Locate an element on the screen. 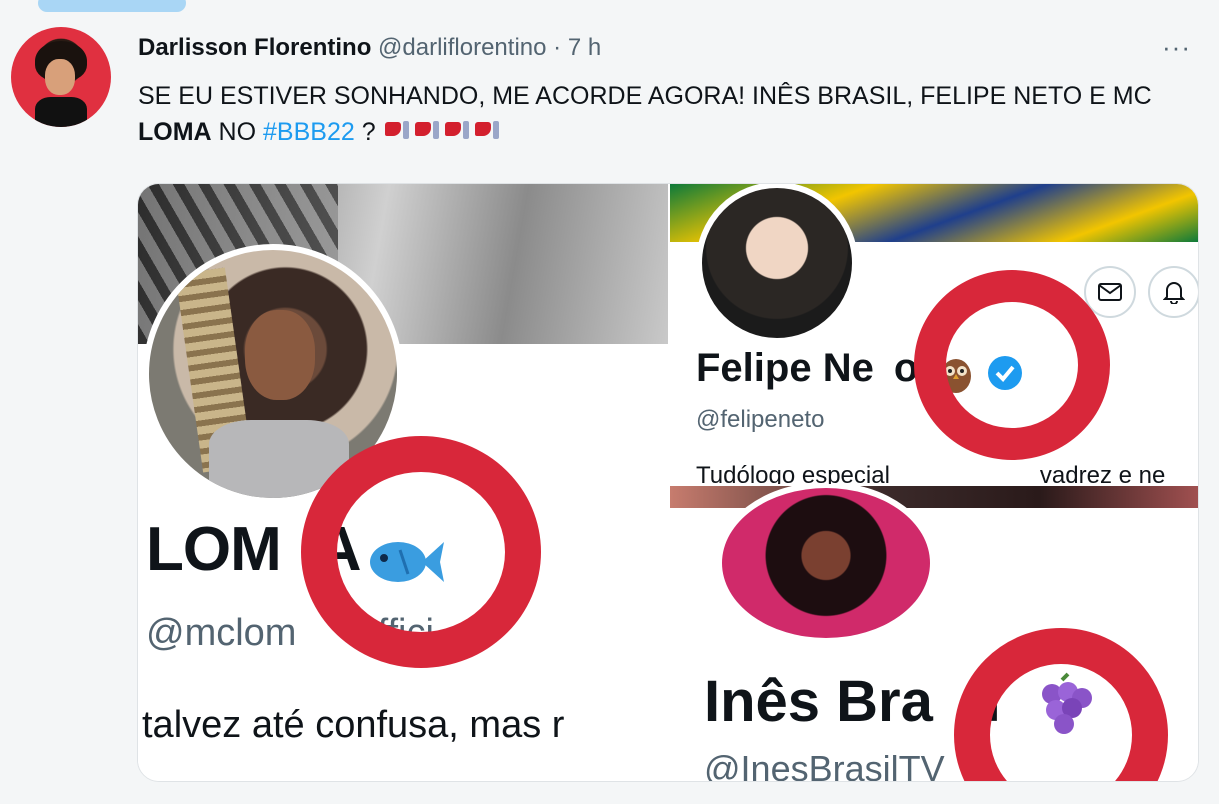 This screenshot has height=804, width=1219. ines-name-visible: Inês Bra is located at coordinates (818, 701).